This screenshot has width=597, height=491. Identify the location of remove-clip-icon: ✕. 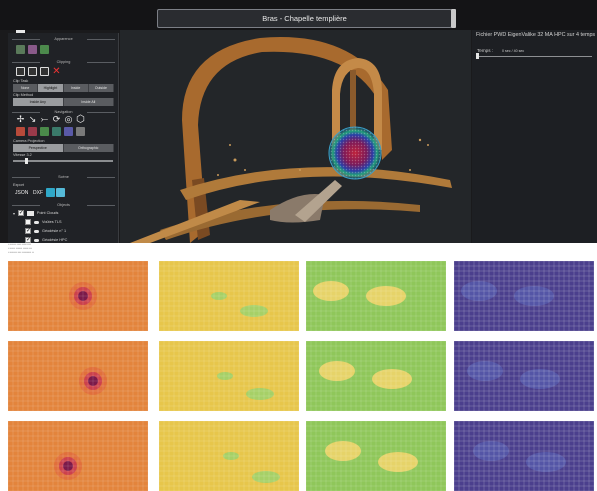
(56, 72).